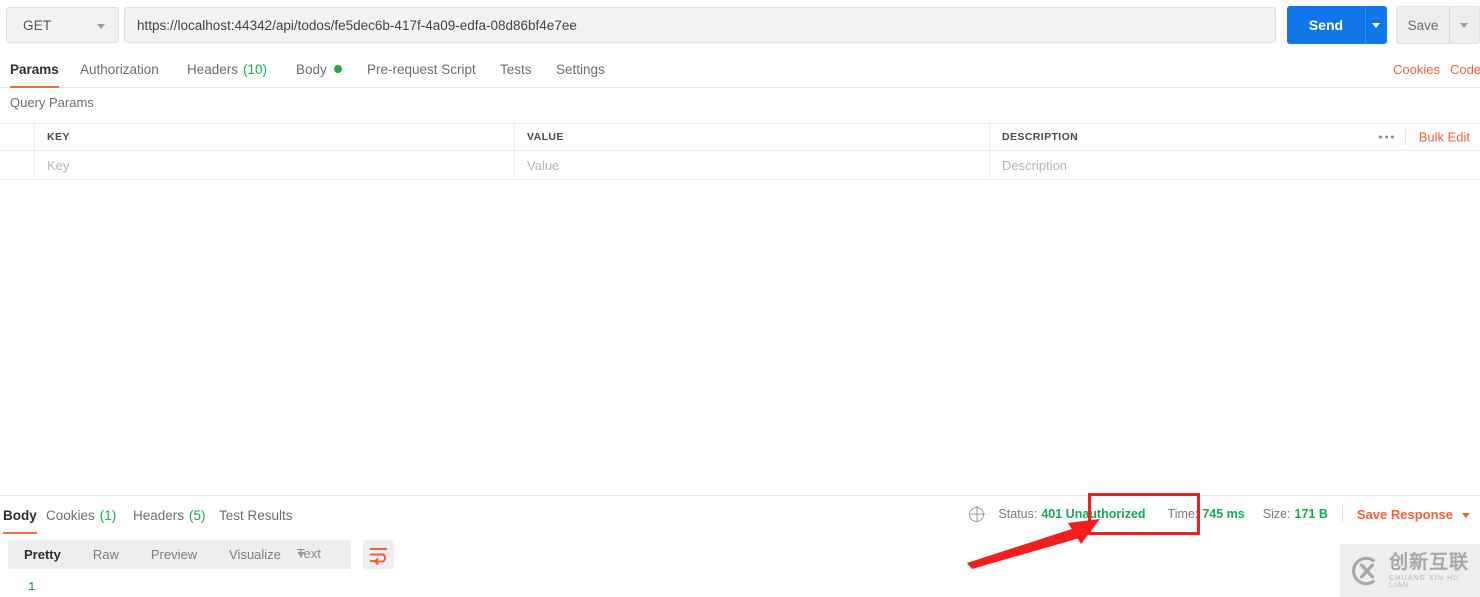 The width and height of the screenshot is (1480, 597). I want to click on tab-count: (10), so click(255, 69).